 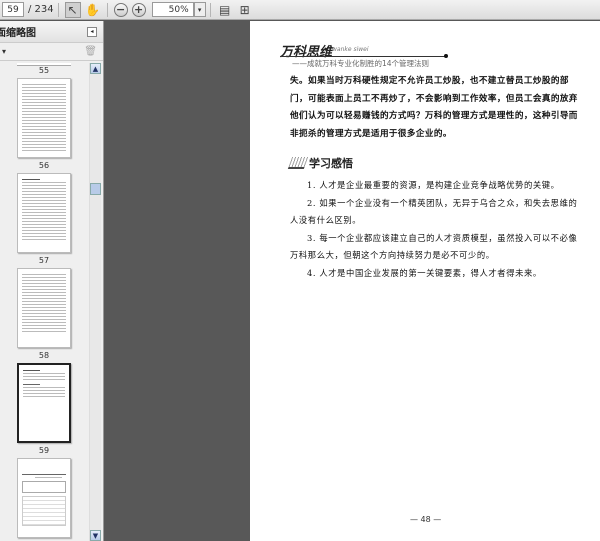 I want to click on thumbnail-scrollbar: ▲ ▼, so click(x=95, y=302).